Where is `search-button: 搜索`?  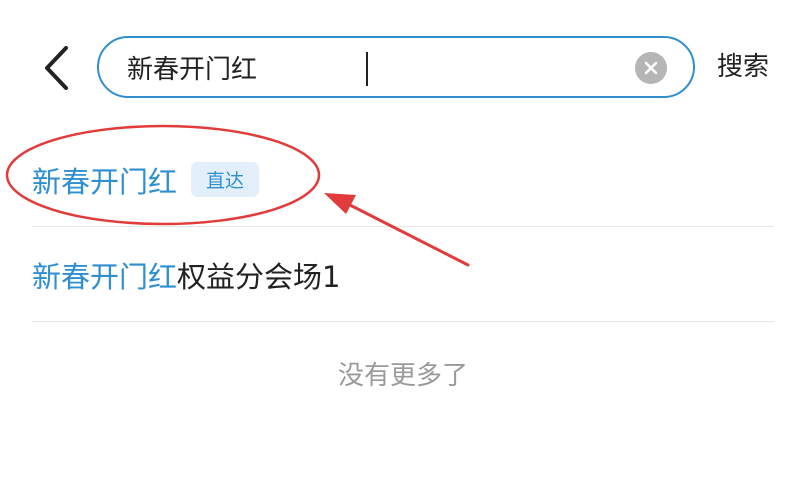
search-button: 搜索 is located at coordinates (743, 67).